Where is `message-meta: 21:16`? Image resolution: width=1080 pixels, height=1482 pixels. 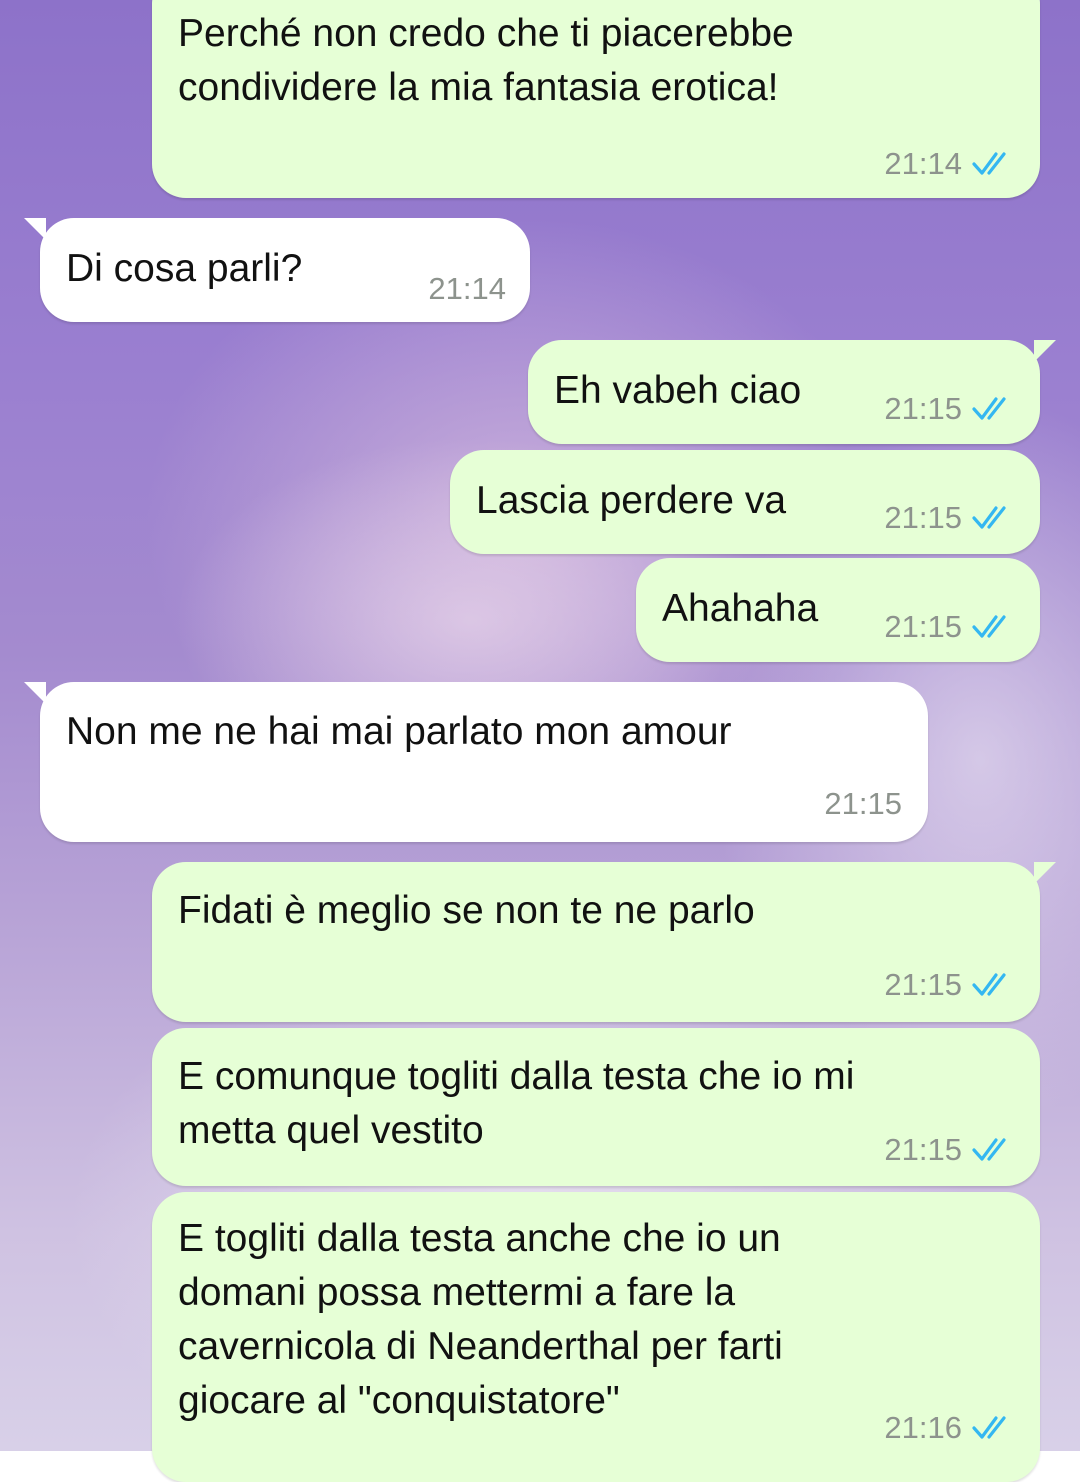 message-meta: 21:16 is located at coordinates (950, 1428).